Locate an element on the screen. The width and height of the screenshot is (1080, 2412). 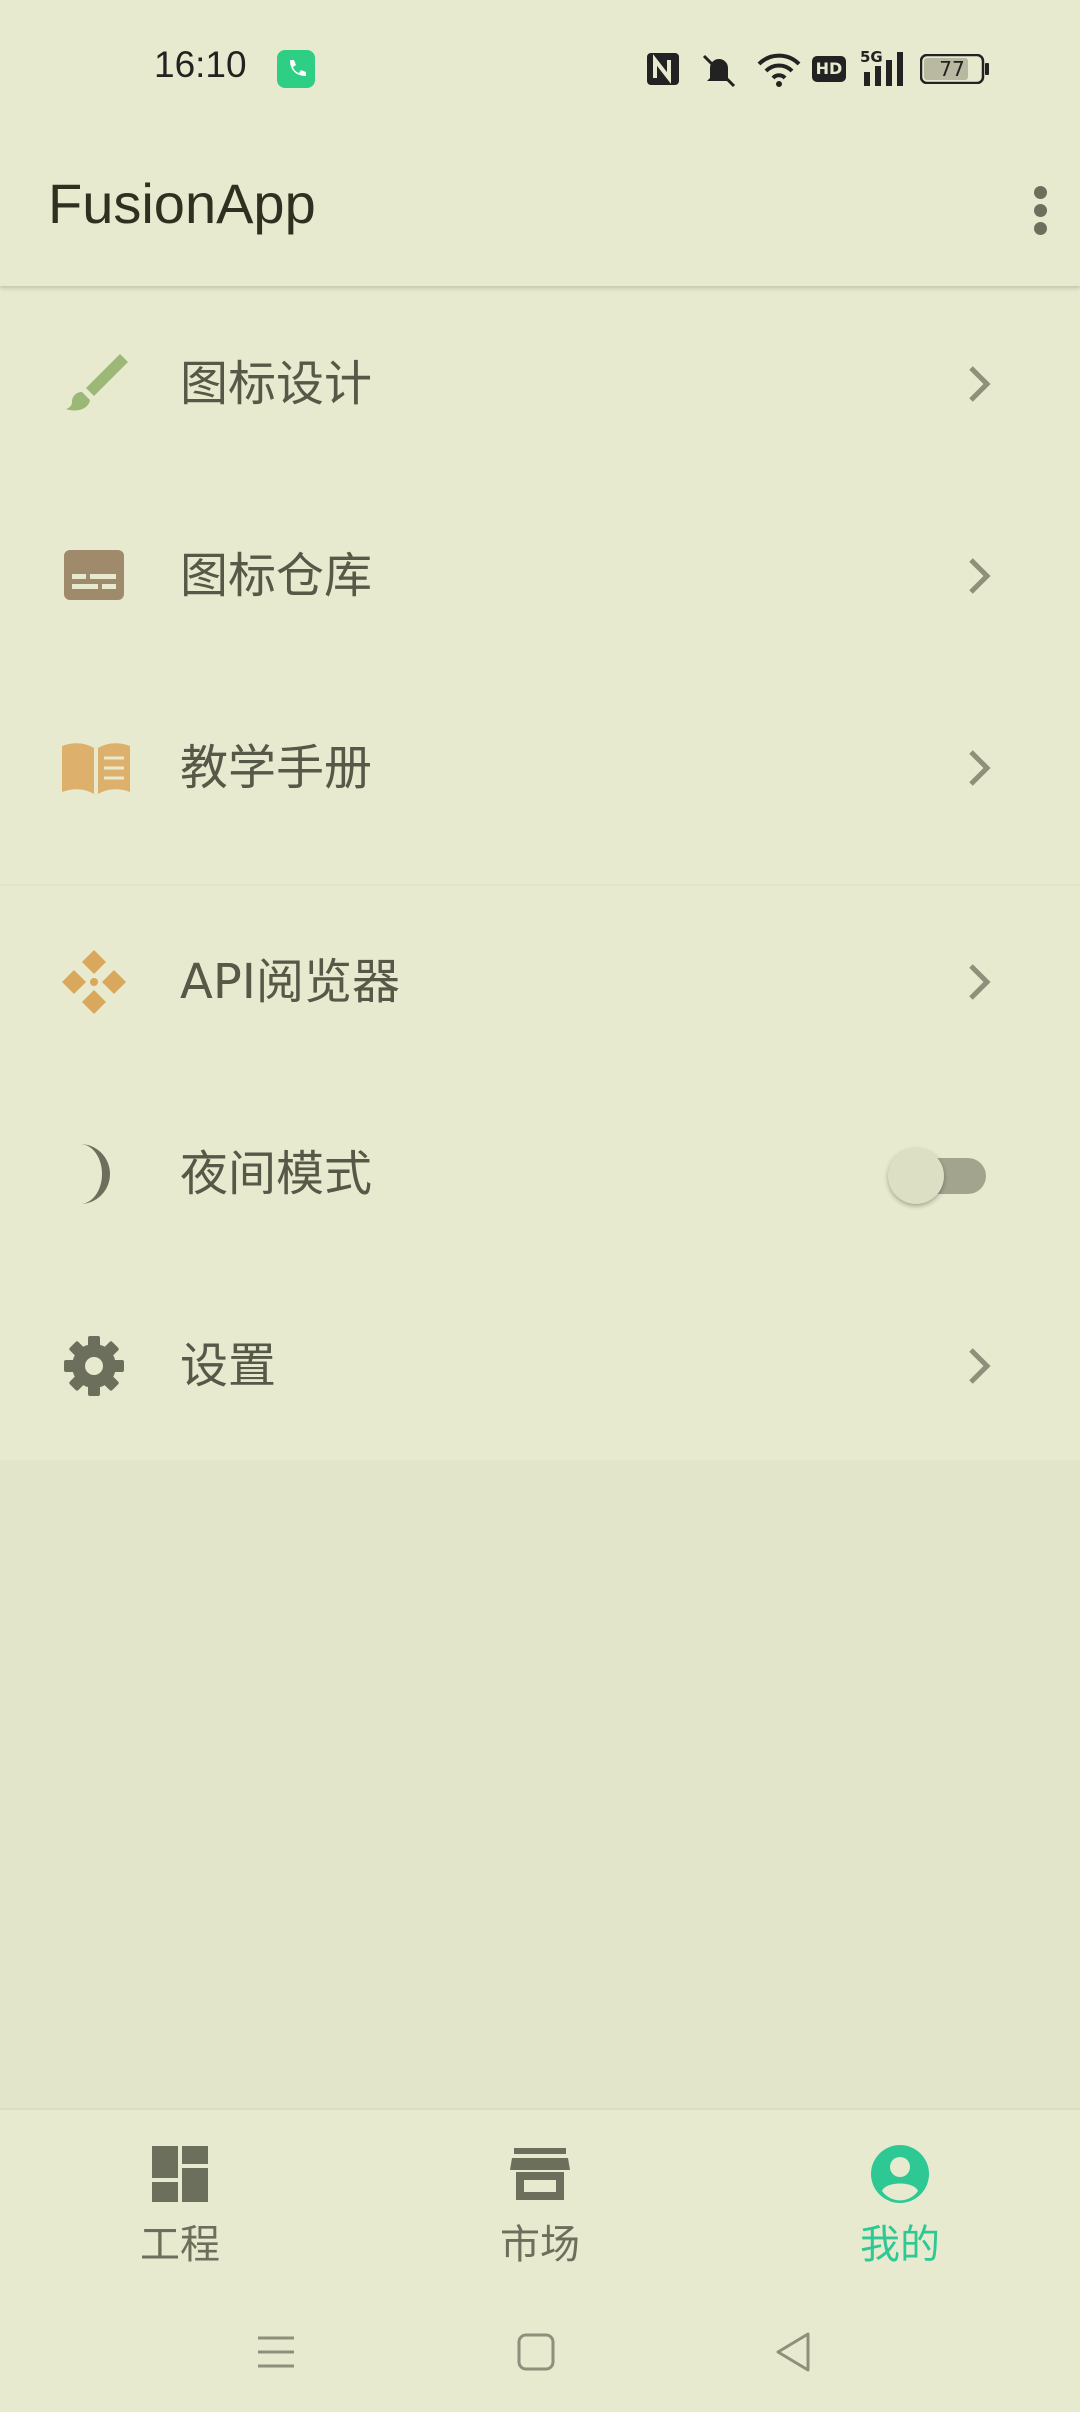
app-bar: FusionApp is located at coordinates (540, 212).